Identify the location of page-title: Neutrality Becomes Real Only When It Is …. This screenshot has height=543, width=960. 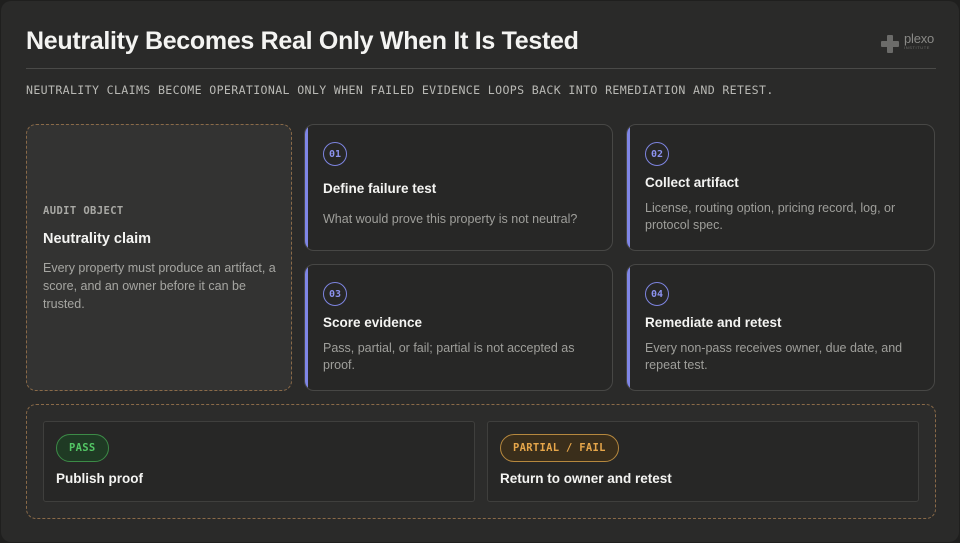
(302, 41).